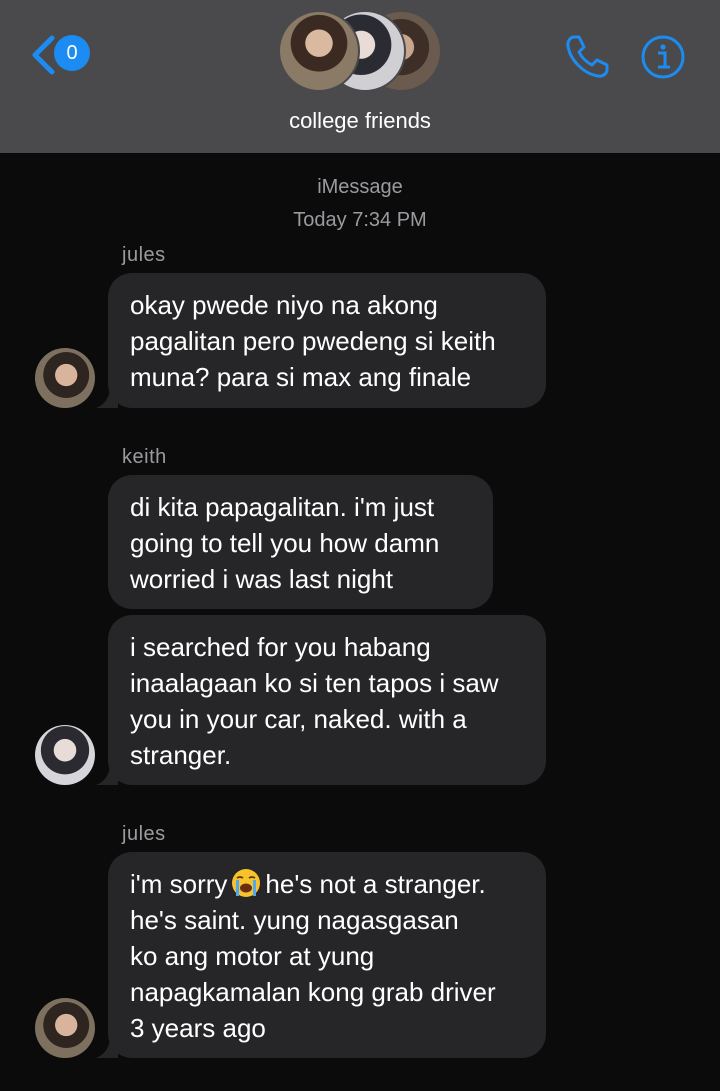 The image size is (720, 1091). I want to click on unread-count-badge: 0, so click(72, 53).